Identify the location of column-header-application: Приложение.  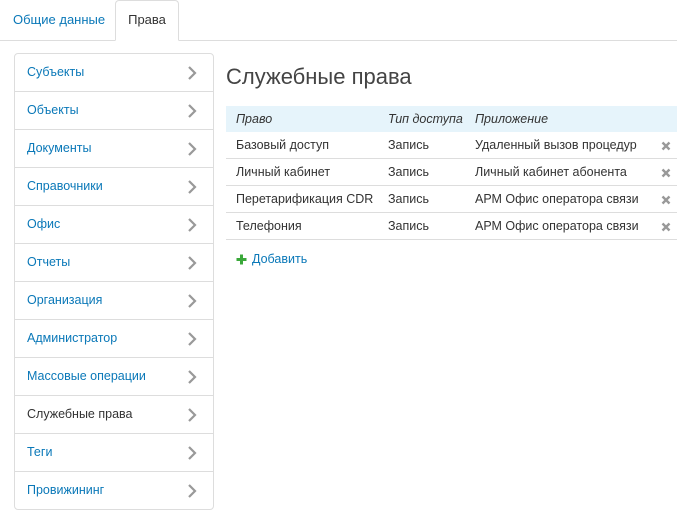
(560, 119).